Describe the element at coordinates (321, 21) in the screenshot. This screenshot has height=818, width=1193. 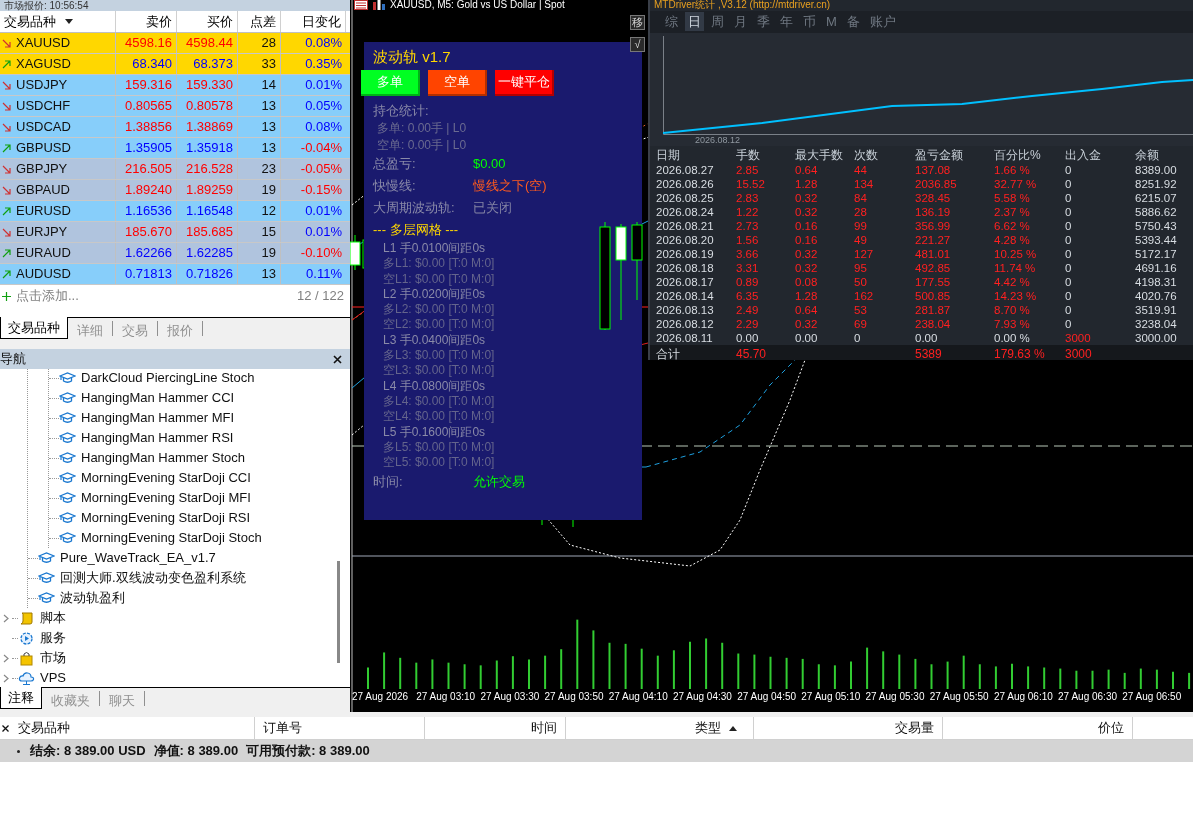
I see `column-header: 日变化` at that location.